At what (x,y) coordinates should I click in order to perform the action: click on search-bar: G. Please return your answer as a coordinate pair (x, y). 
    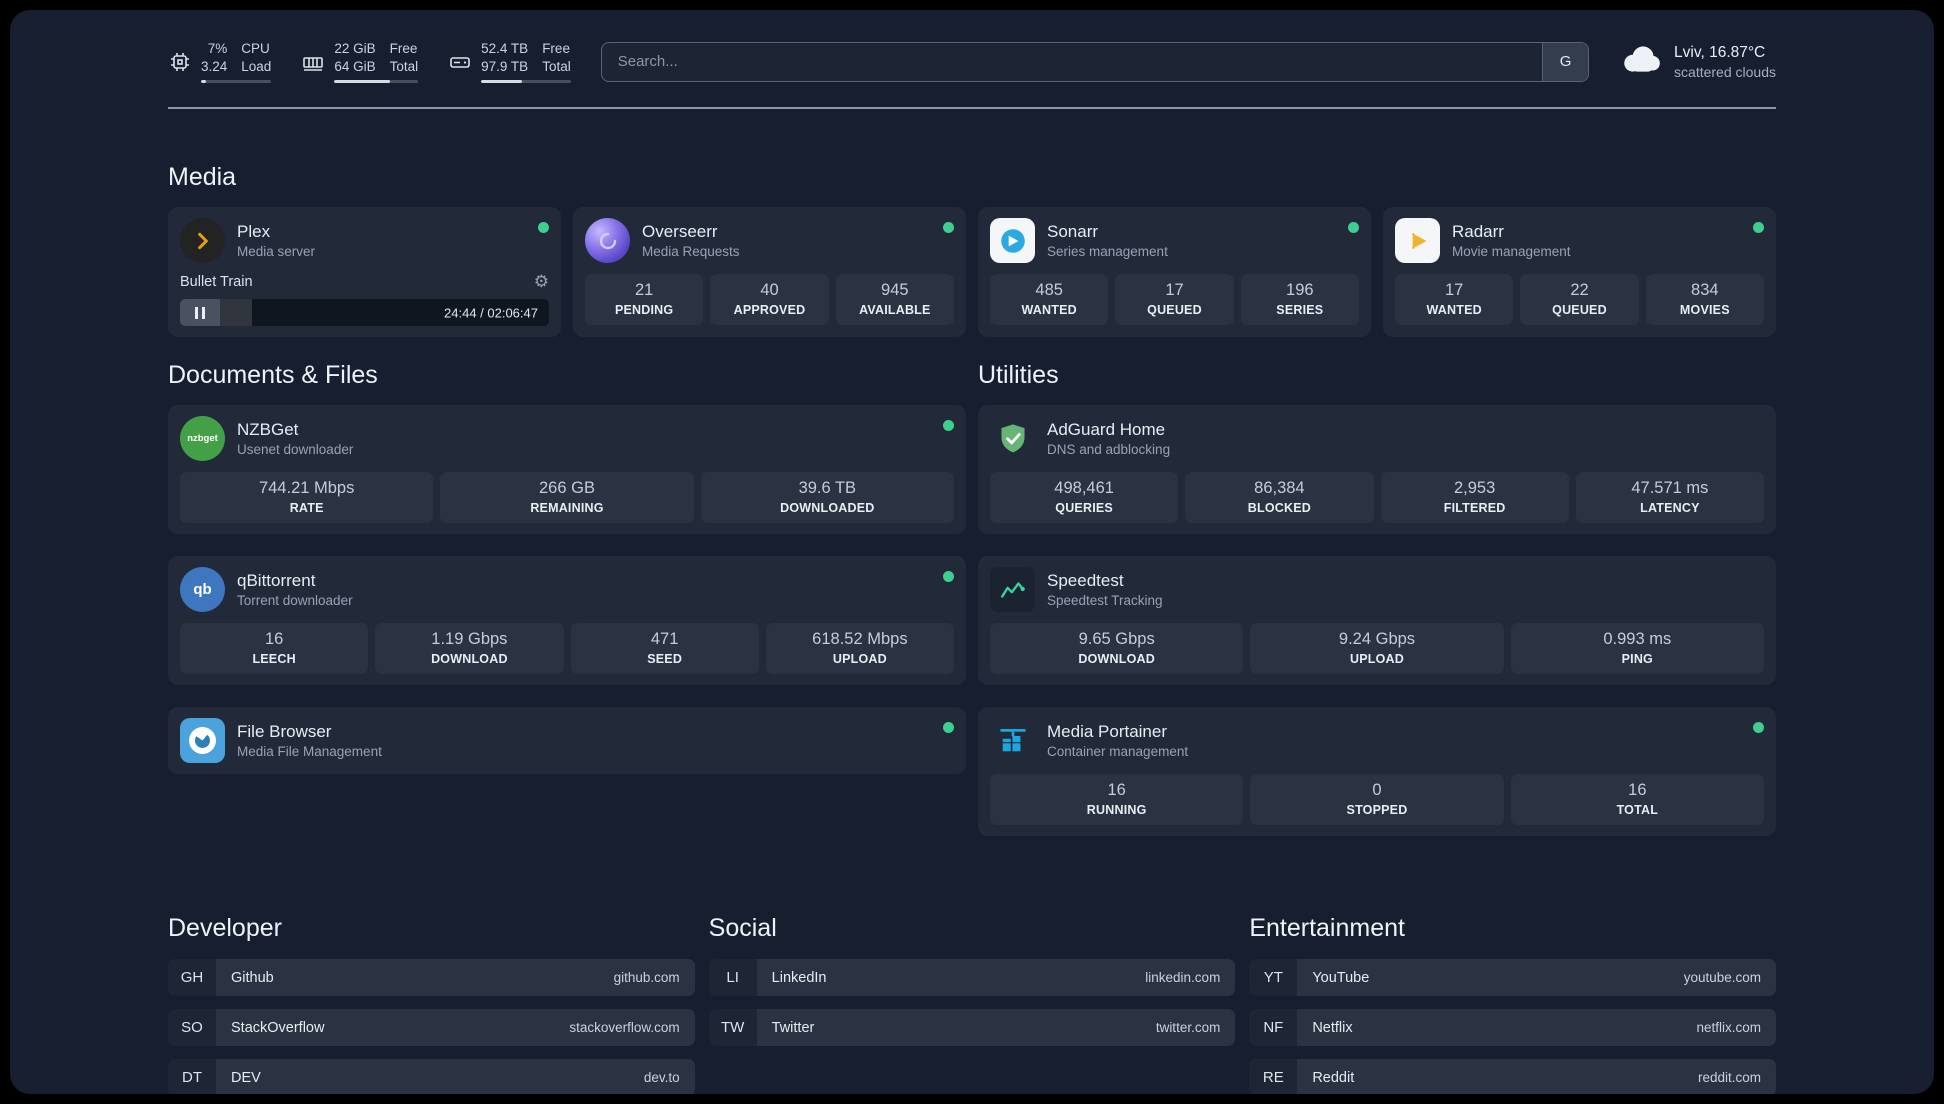
    Looking at the image, I should click on (1095, 61).